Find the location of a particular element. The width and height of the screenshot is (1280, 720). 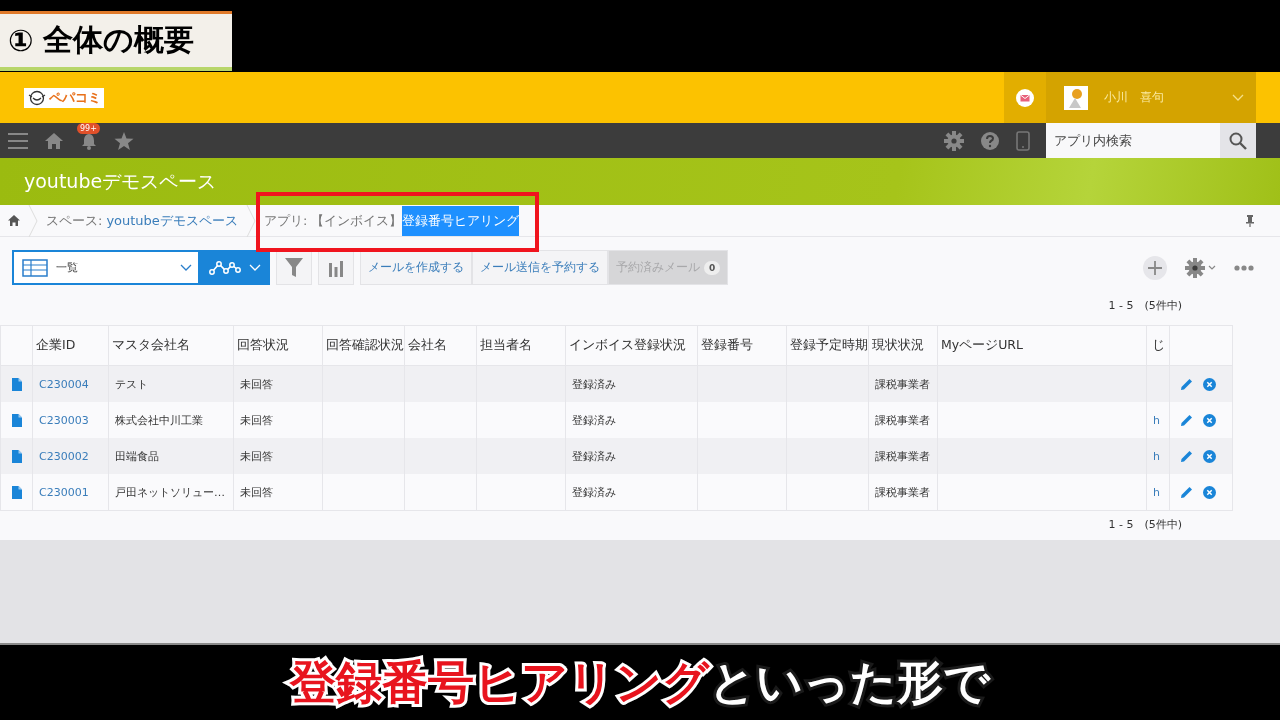

column-header: 会社名 is located at coordinates (427, 344).